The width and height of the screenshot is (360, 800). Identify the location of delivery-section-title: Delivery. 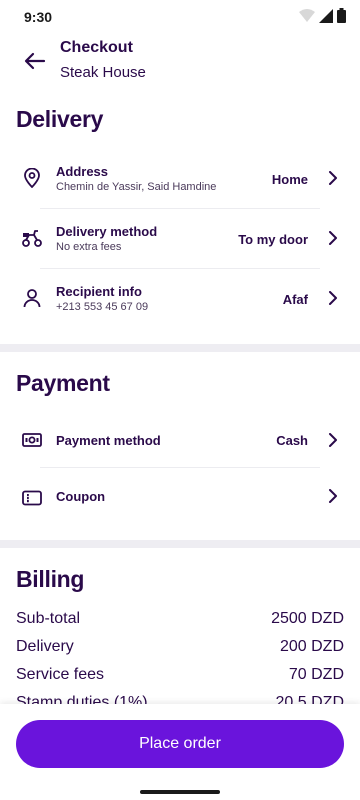
(60, 119).